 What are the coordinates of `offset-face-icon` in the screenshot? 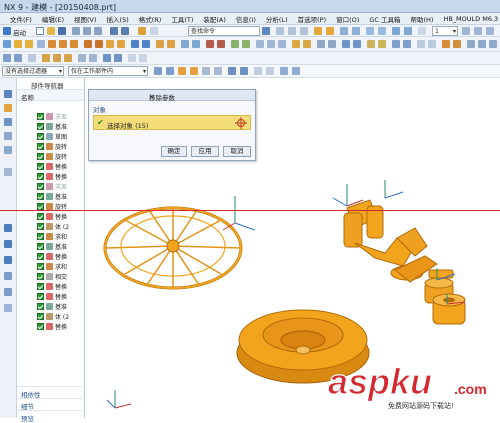 It's located at (185, 44).